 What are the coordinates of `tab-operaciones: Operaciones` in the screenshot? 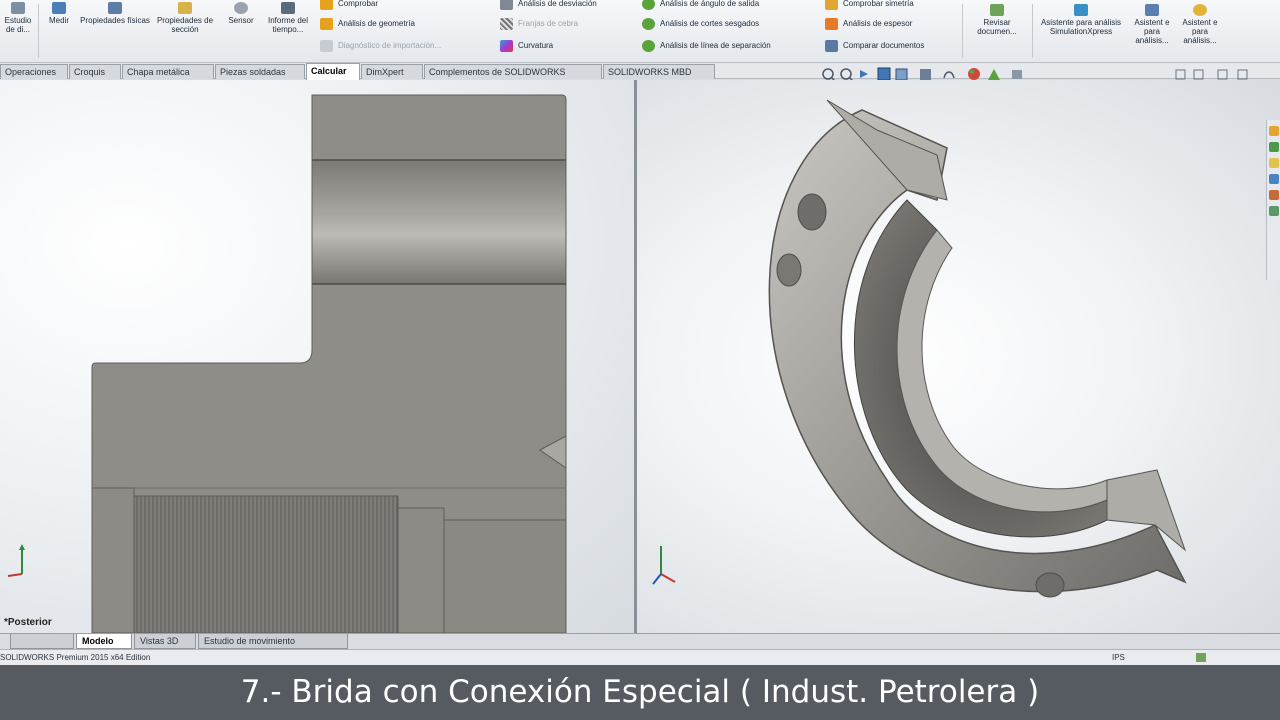 It's located at (34, 71).